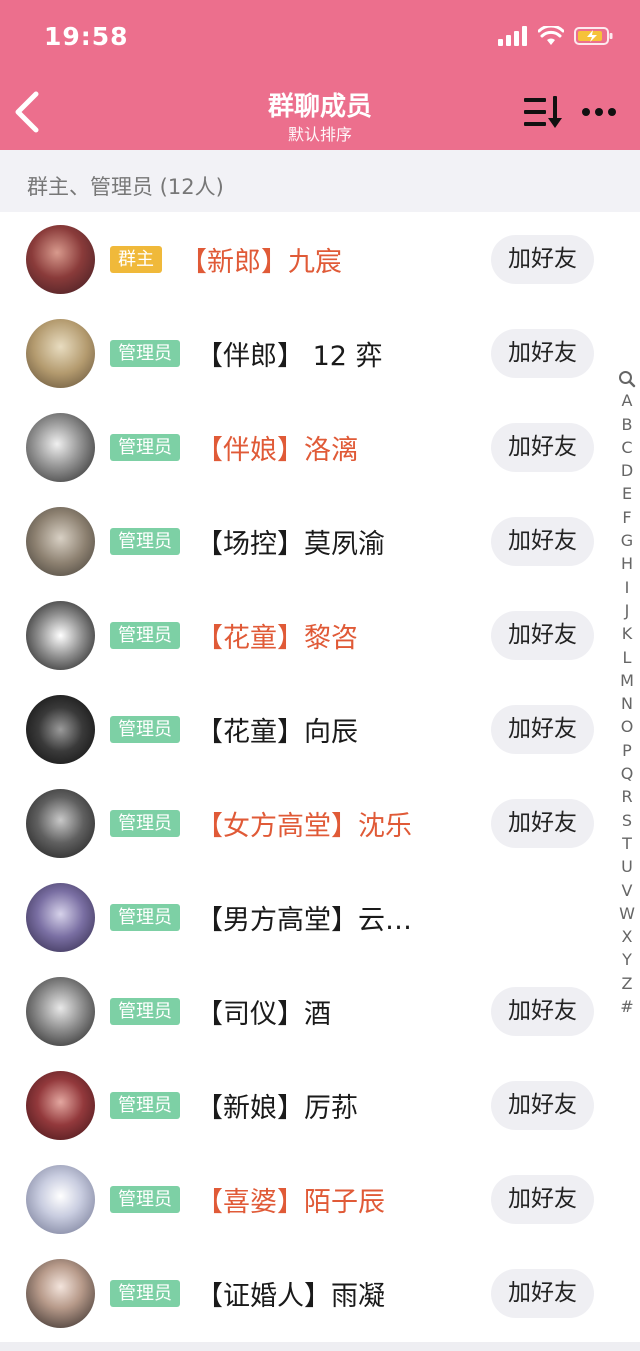  I want to click on member-row: 管理员 【新娘】厉荪 加好友, so click(320, 1105).